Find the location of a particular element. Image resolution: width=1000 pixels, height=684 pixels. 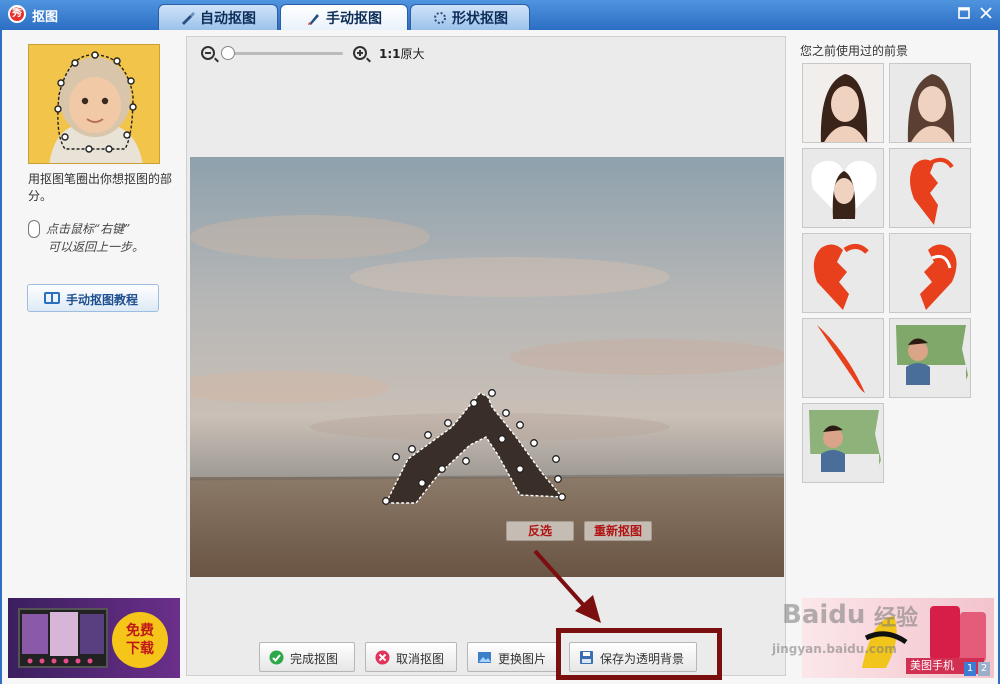

tutorial-button-label: 手动抠图教程 is located at coordinates (102, 300).